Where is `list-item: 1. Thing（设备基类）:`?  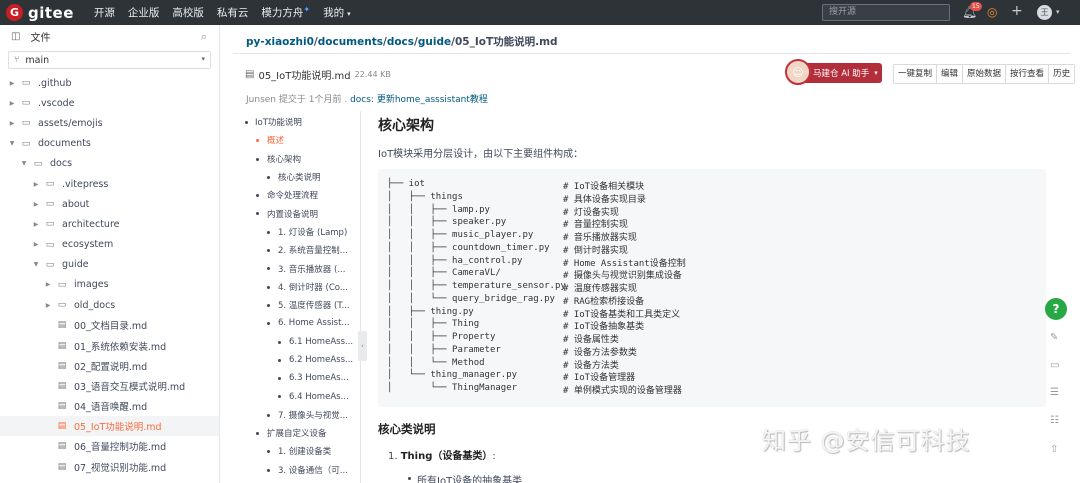
list-item: 1. Thing（设备基类）: is located at coordinates (442, 454).